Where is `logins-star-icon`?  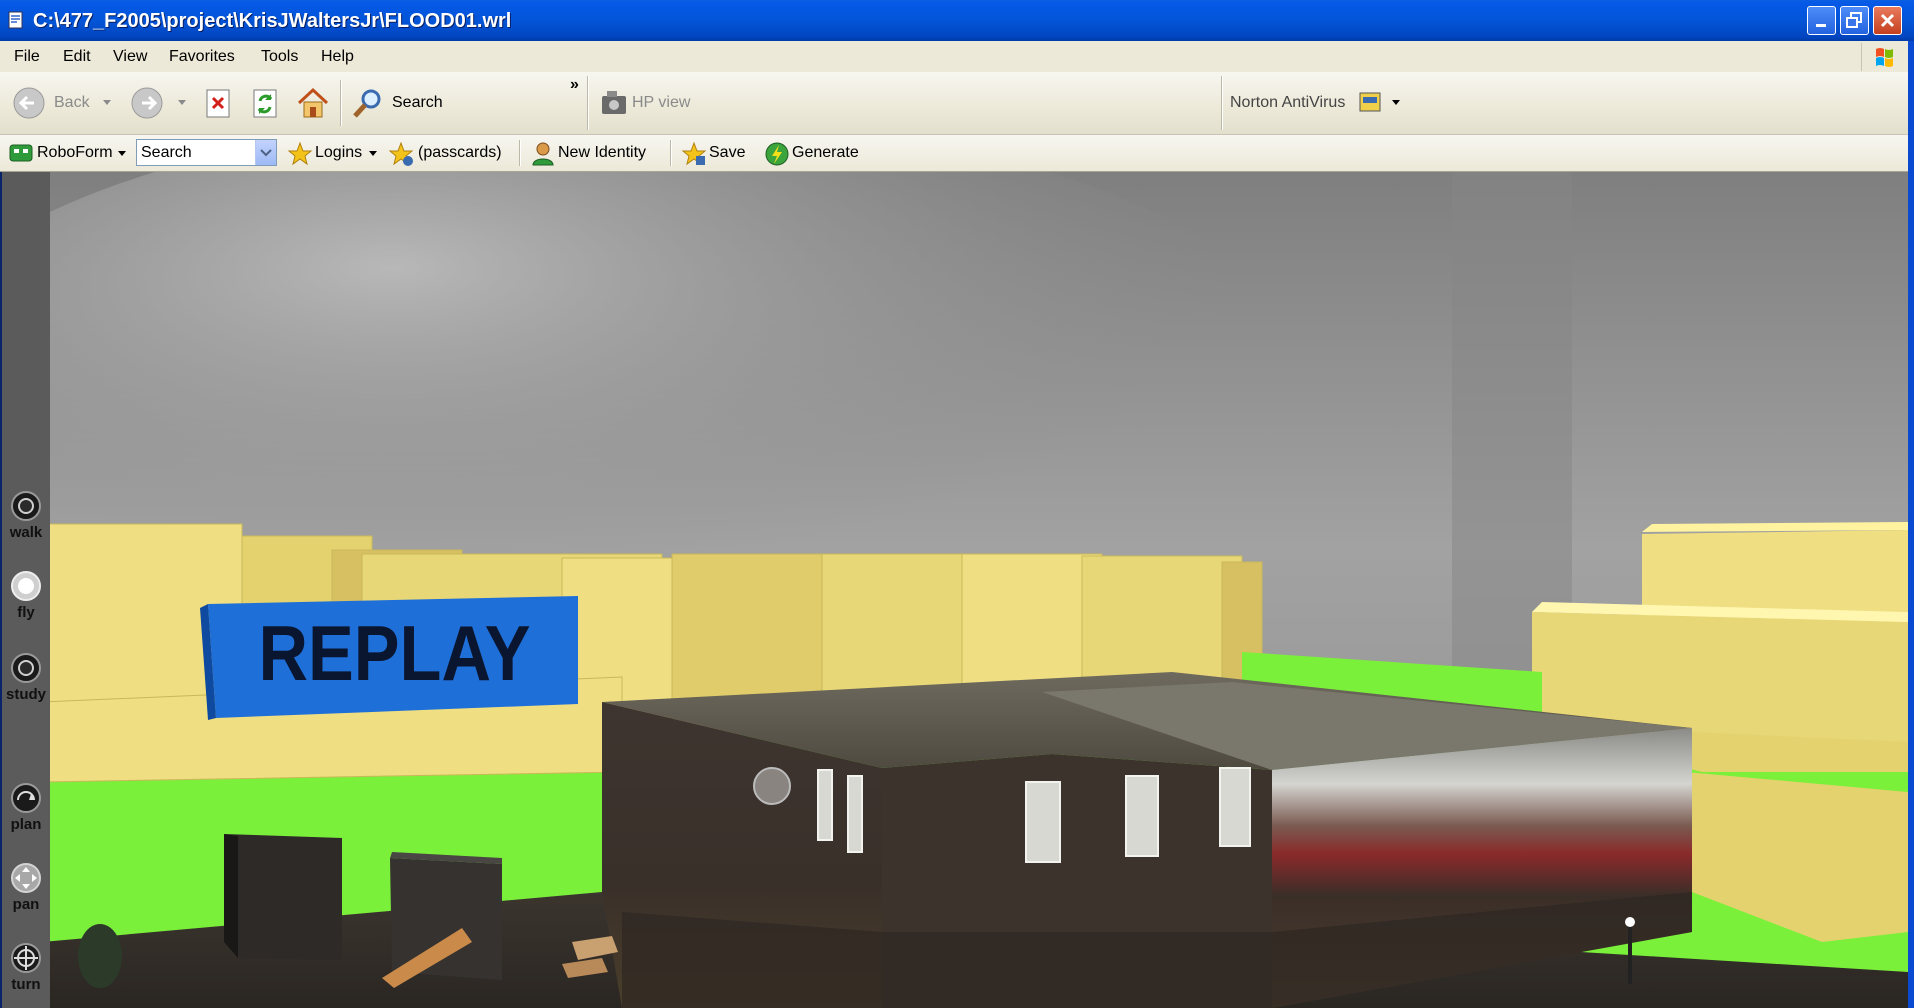
logins-star-icon is located at coordinates (300, 153).